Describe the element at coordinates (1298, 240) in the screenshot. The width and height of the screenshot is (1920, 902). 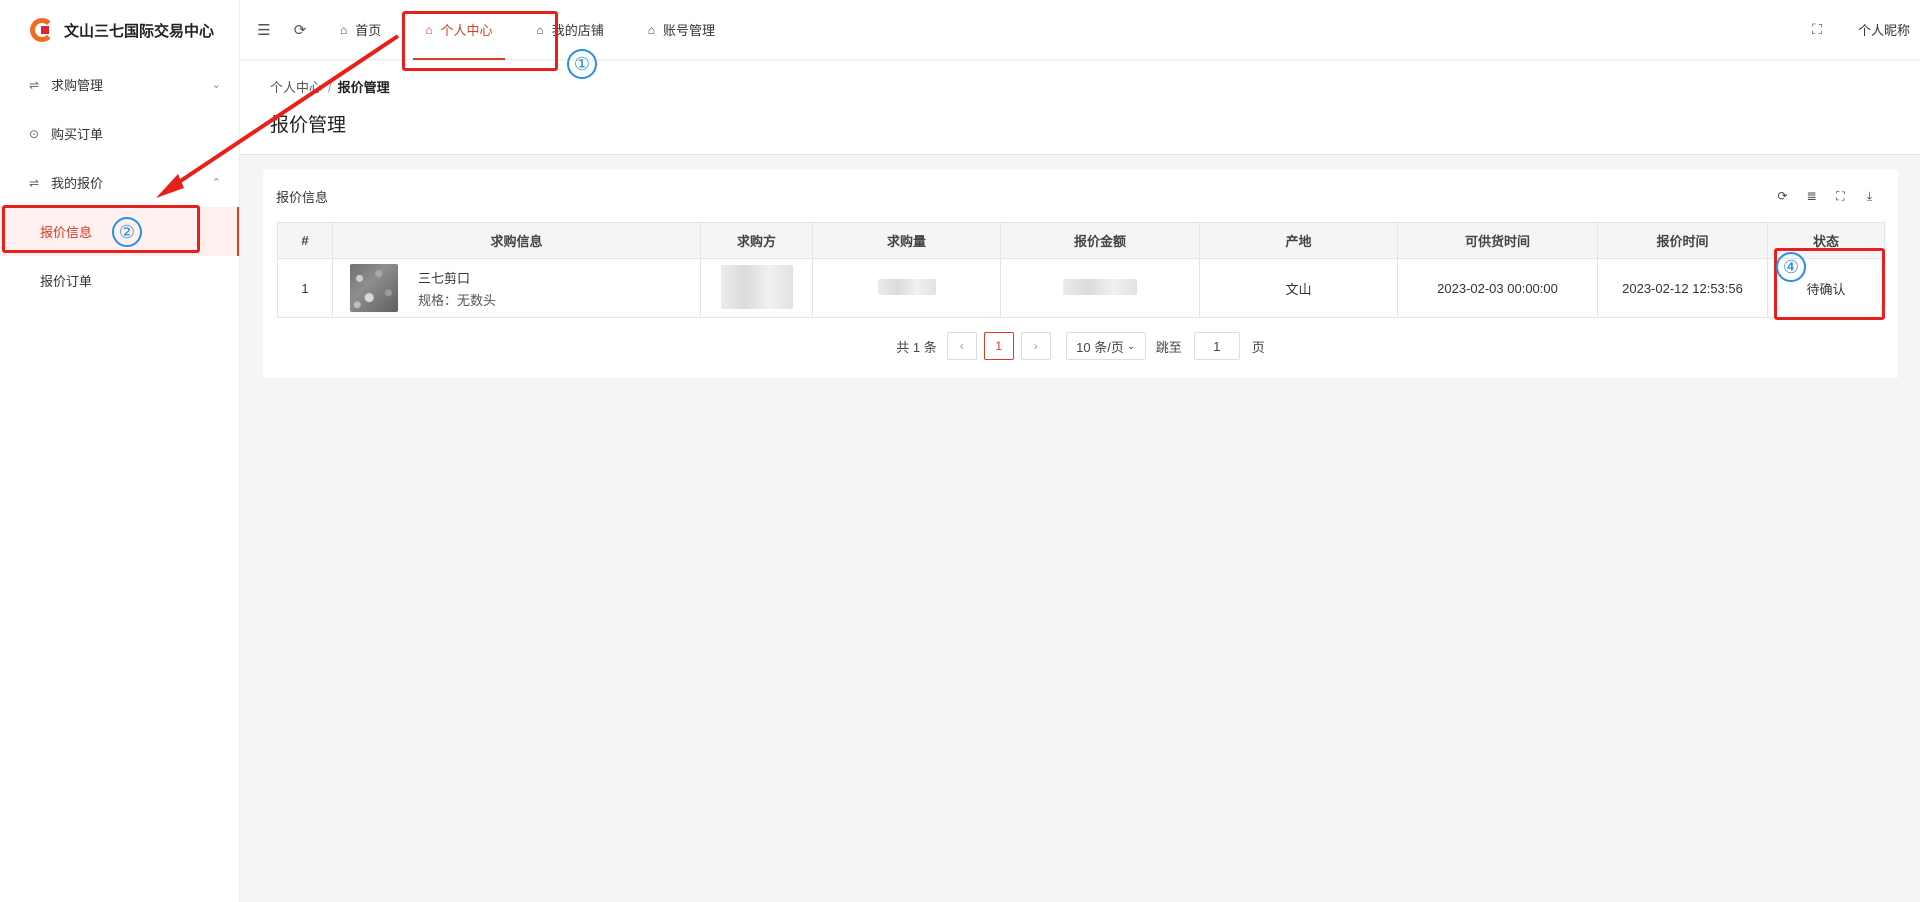
I see `column-header: 产地` at that location.